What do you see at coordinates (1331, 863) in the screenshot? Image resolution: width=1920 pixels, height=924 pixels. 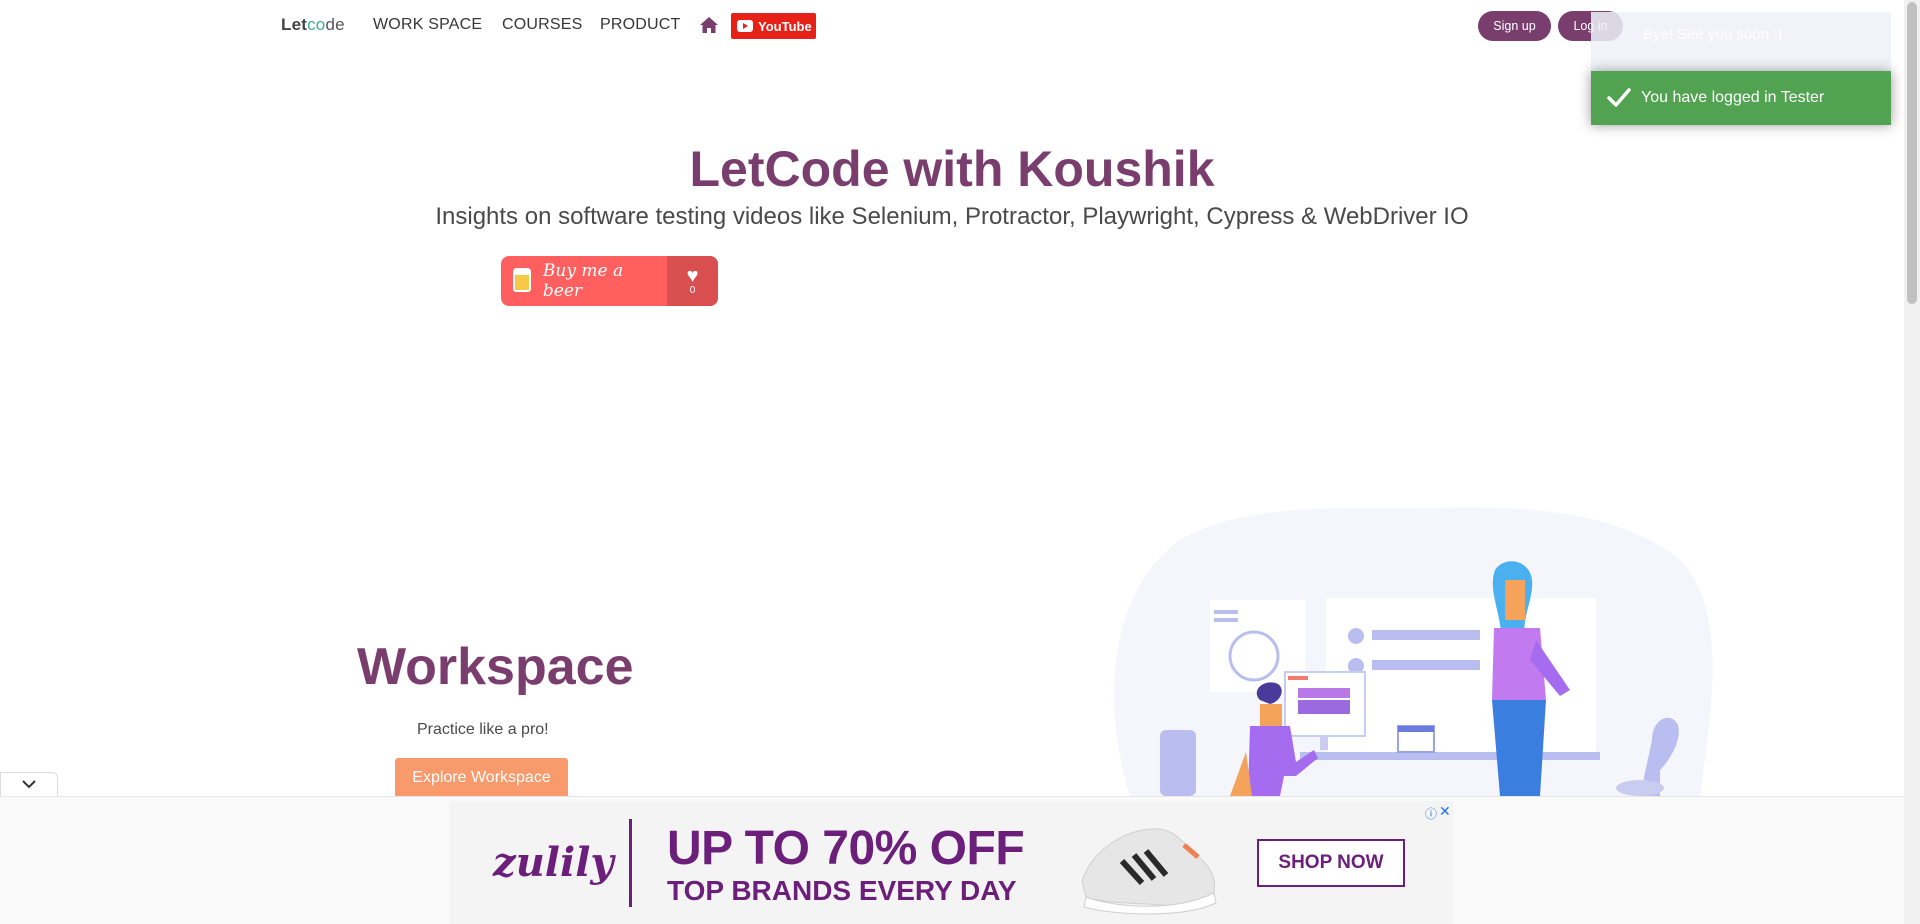 I see `ad-shop-now-button: SHOP NOW` at bounding box center [1331, 863].